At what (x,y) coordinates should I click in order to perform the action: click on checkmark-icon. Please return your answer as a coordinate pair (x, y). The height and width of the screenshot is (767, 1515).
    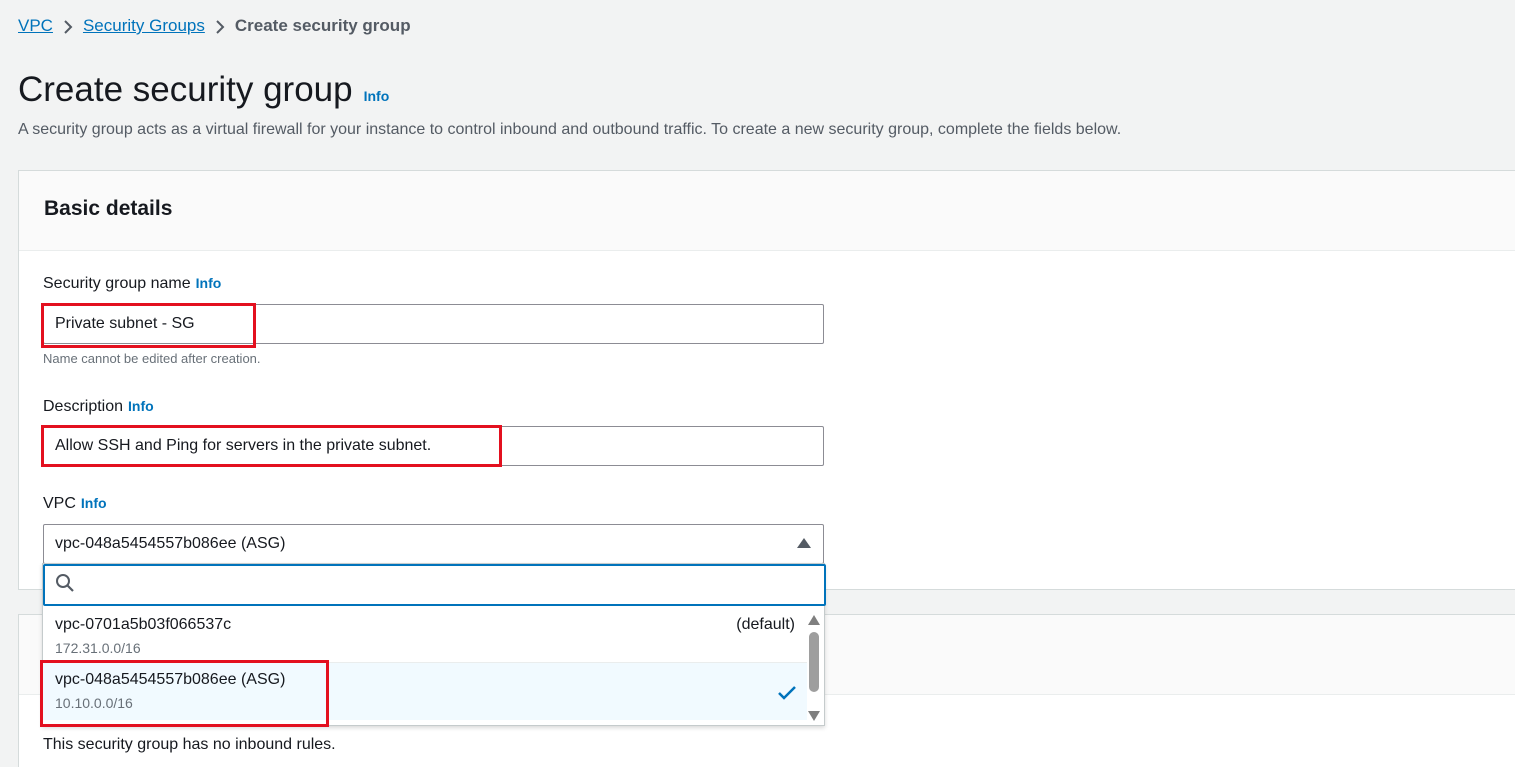
    Looking at the image, I should click on (787, 695).